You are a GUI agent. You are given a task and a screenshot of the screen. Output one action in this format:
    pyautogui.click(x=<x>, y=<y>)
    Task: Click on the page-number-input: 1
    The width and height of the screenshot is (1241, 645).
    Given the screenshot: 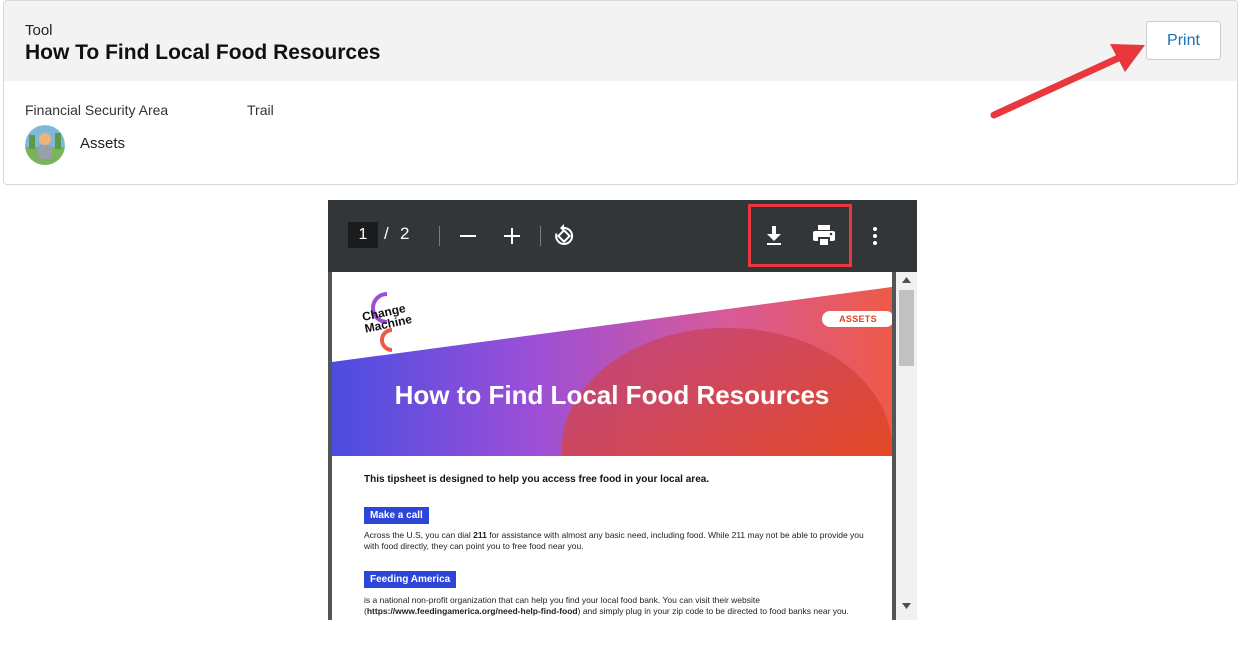 What is the action you would take?
    pyautogui.click(x=363, y=235)
    